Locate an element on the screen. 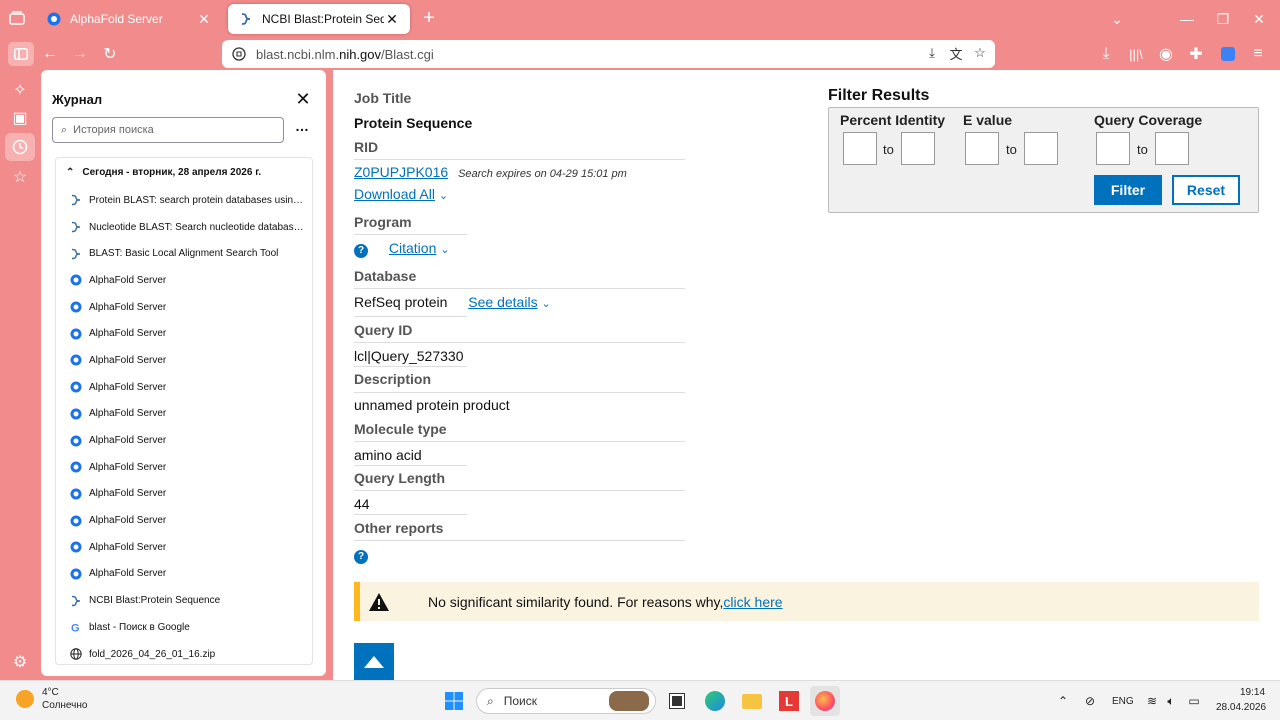 The image size is (1280, 720). back-to-top-button is located at coordinates (374, 661).